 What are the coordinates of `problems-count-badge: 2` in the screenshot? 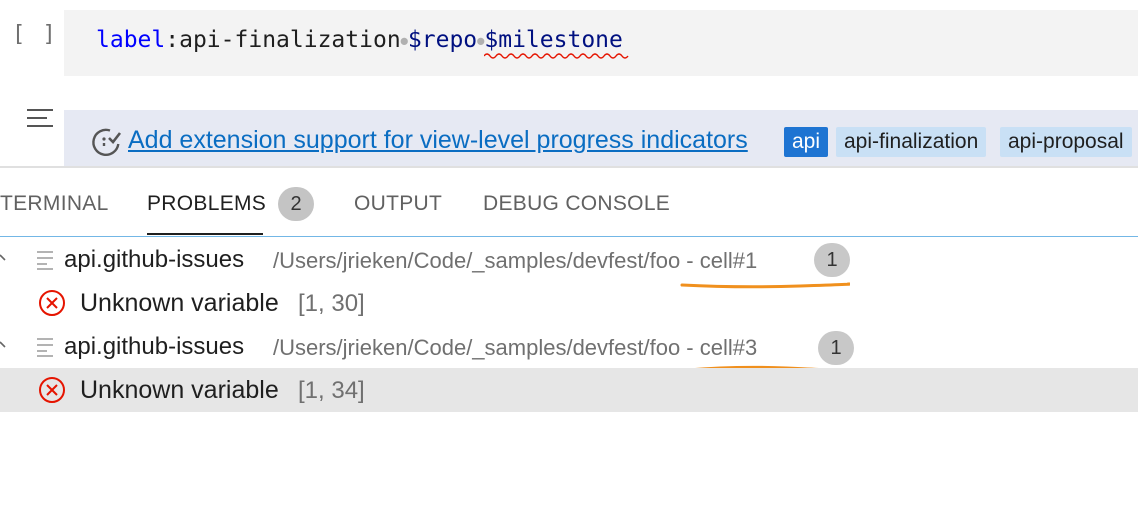 It's located at (296, 204).